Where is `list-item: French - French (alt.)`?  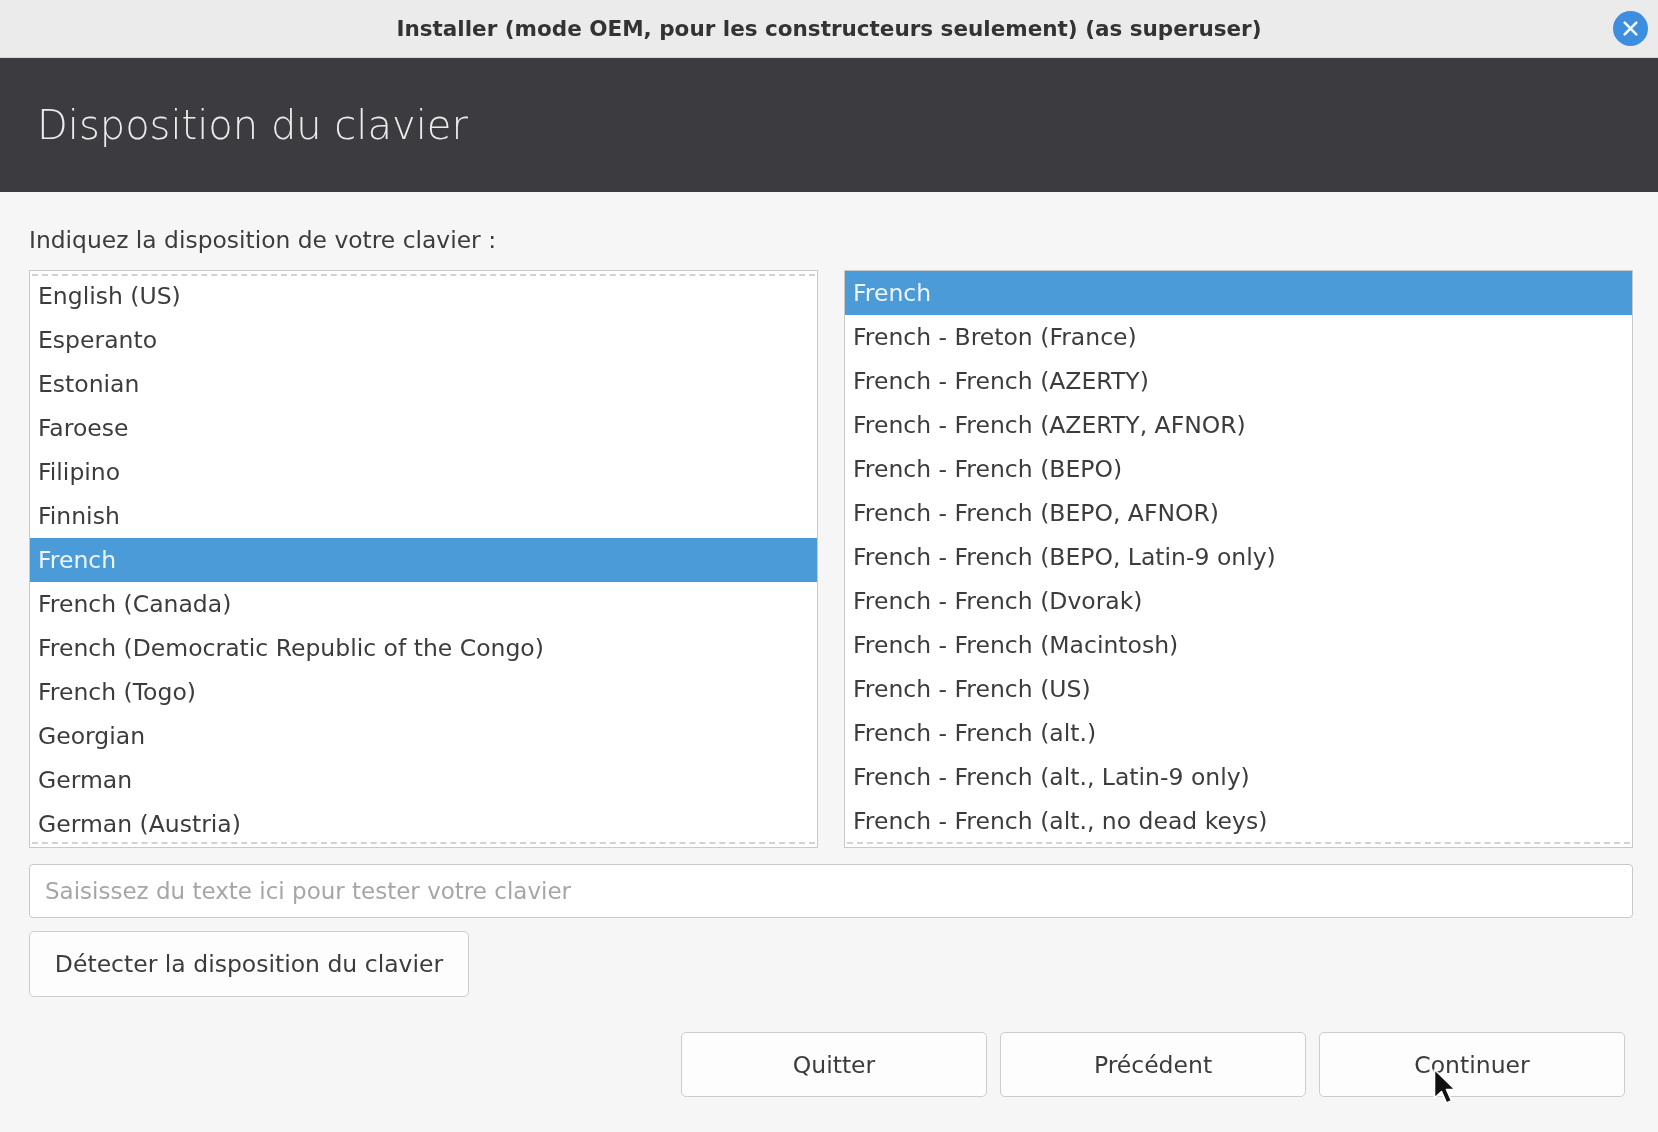
list-item: French - French (alt.) is located at coordinates (1238, 733).